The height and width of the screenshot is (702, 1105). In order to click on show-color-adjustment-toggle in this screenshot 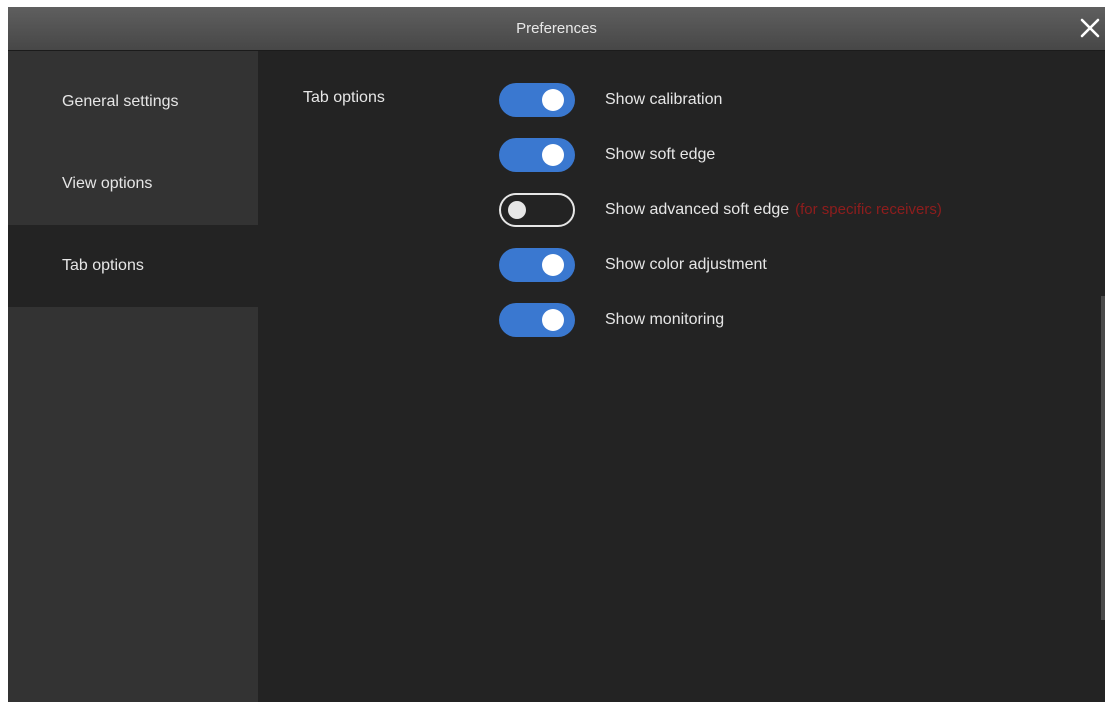, I will do `click(537, 265)`.